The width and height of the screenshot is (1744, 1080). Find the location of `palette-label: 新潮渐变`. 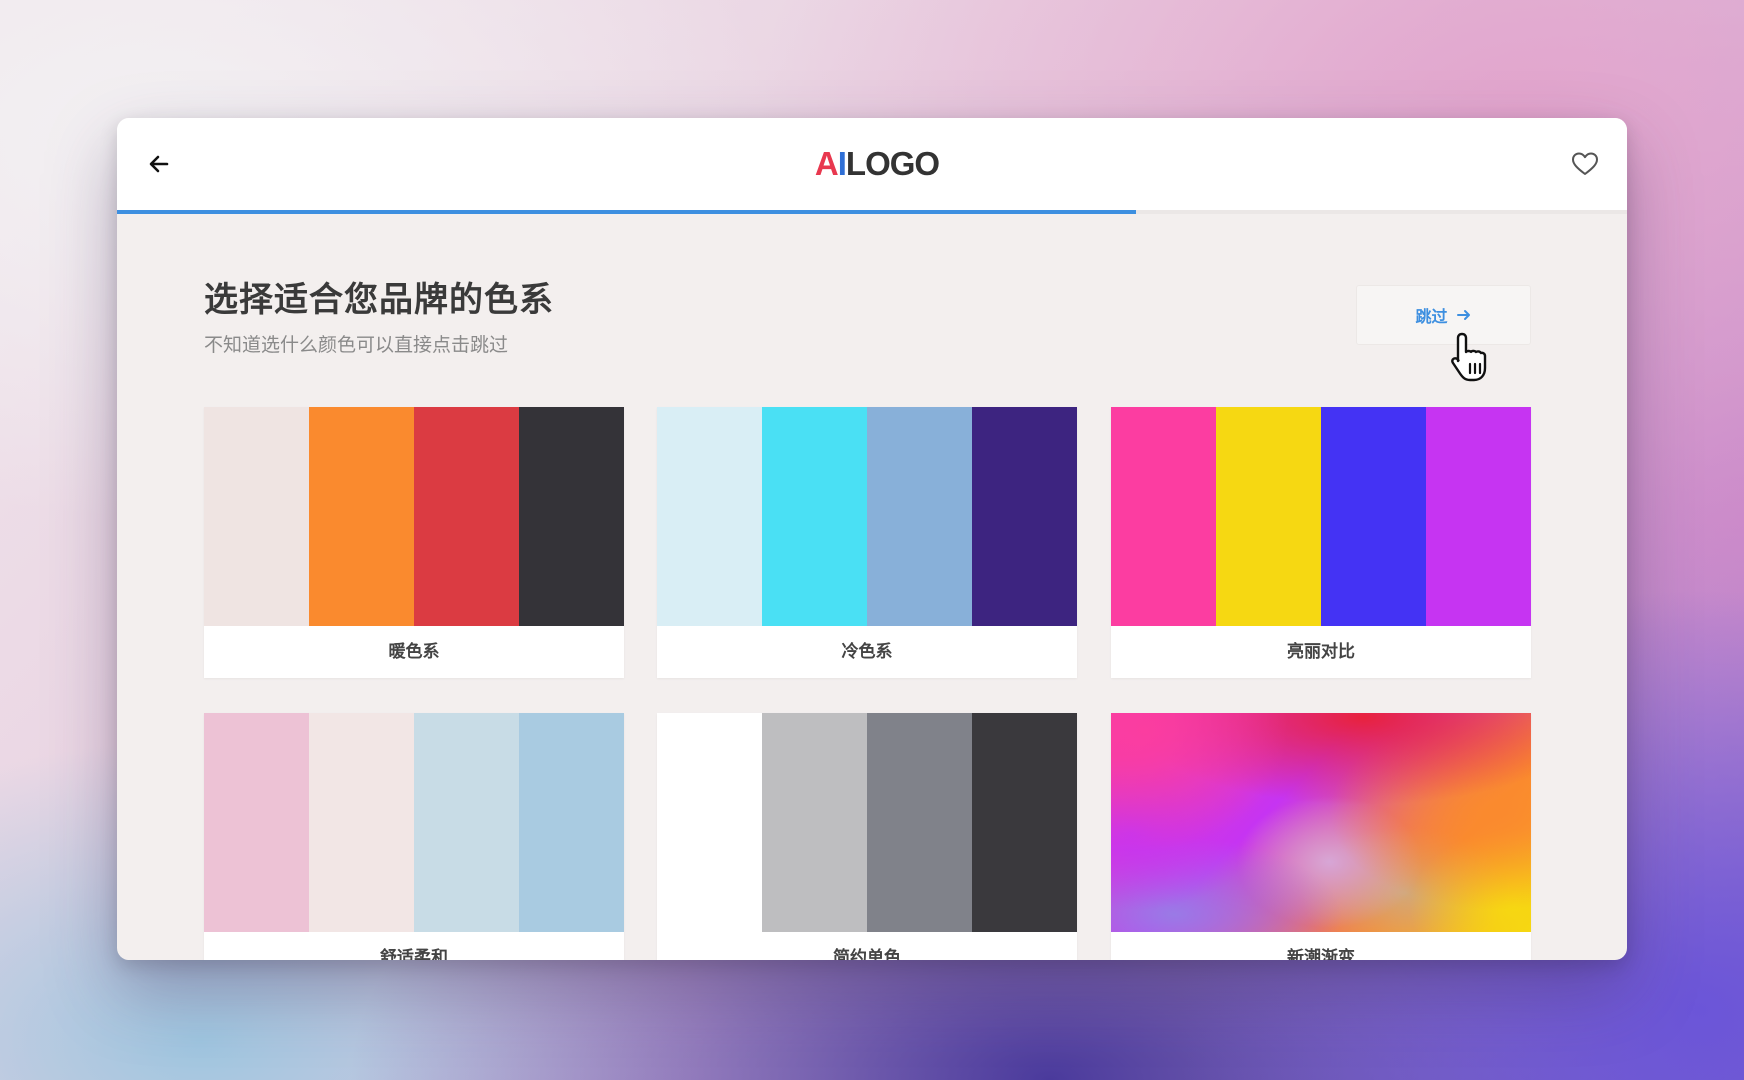

palette-label: 新潮渐变 is located at coordinates (1321, 954).